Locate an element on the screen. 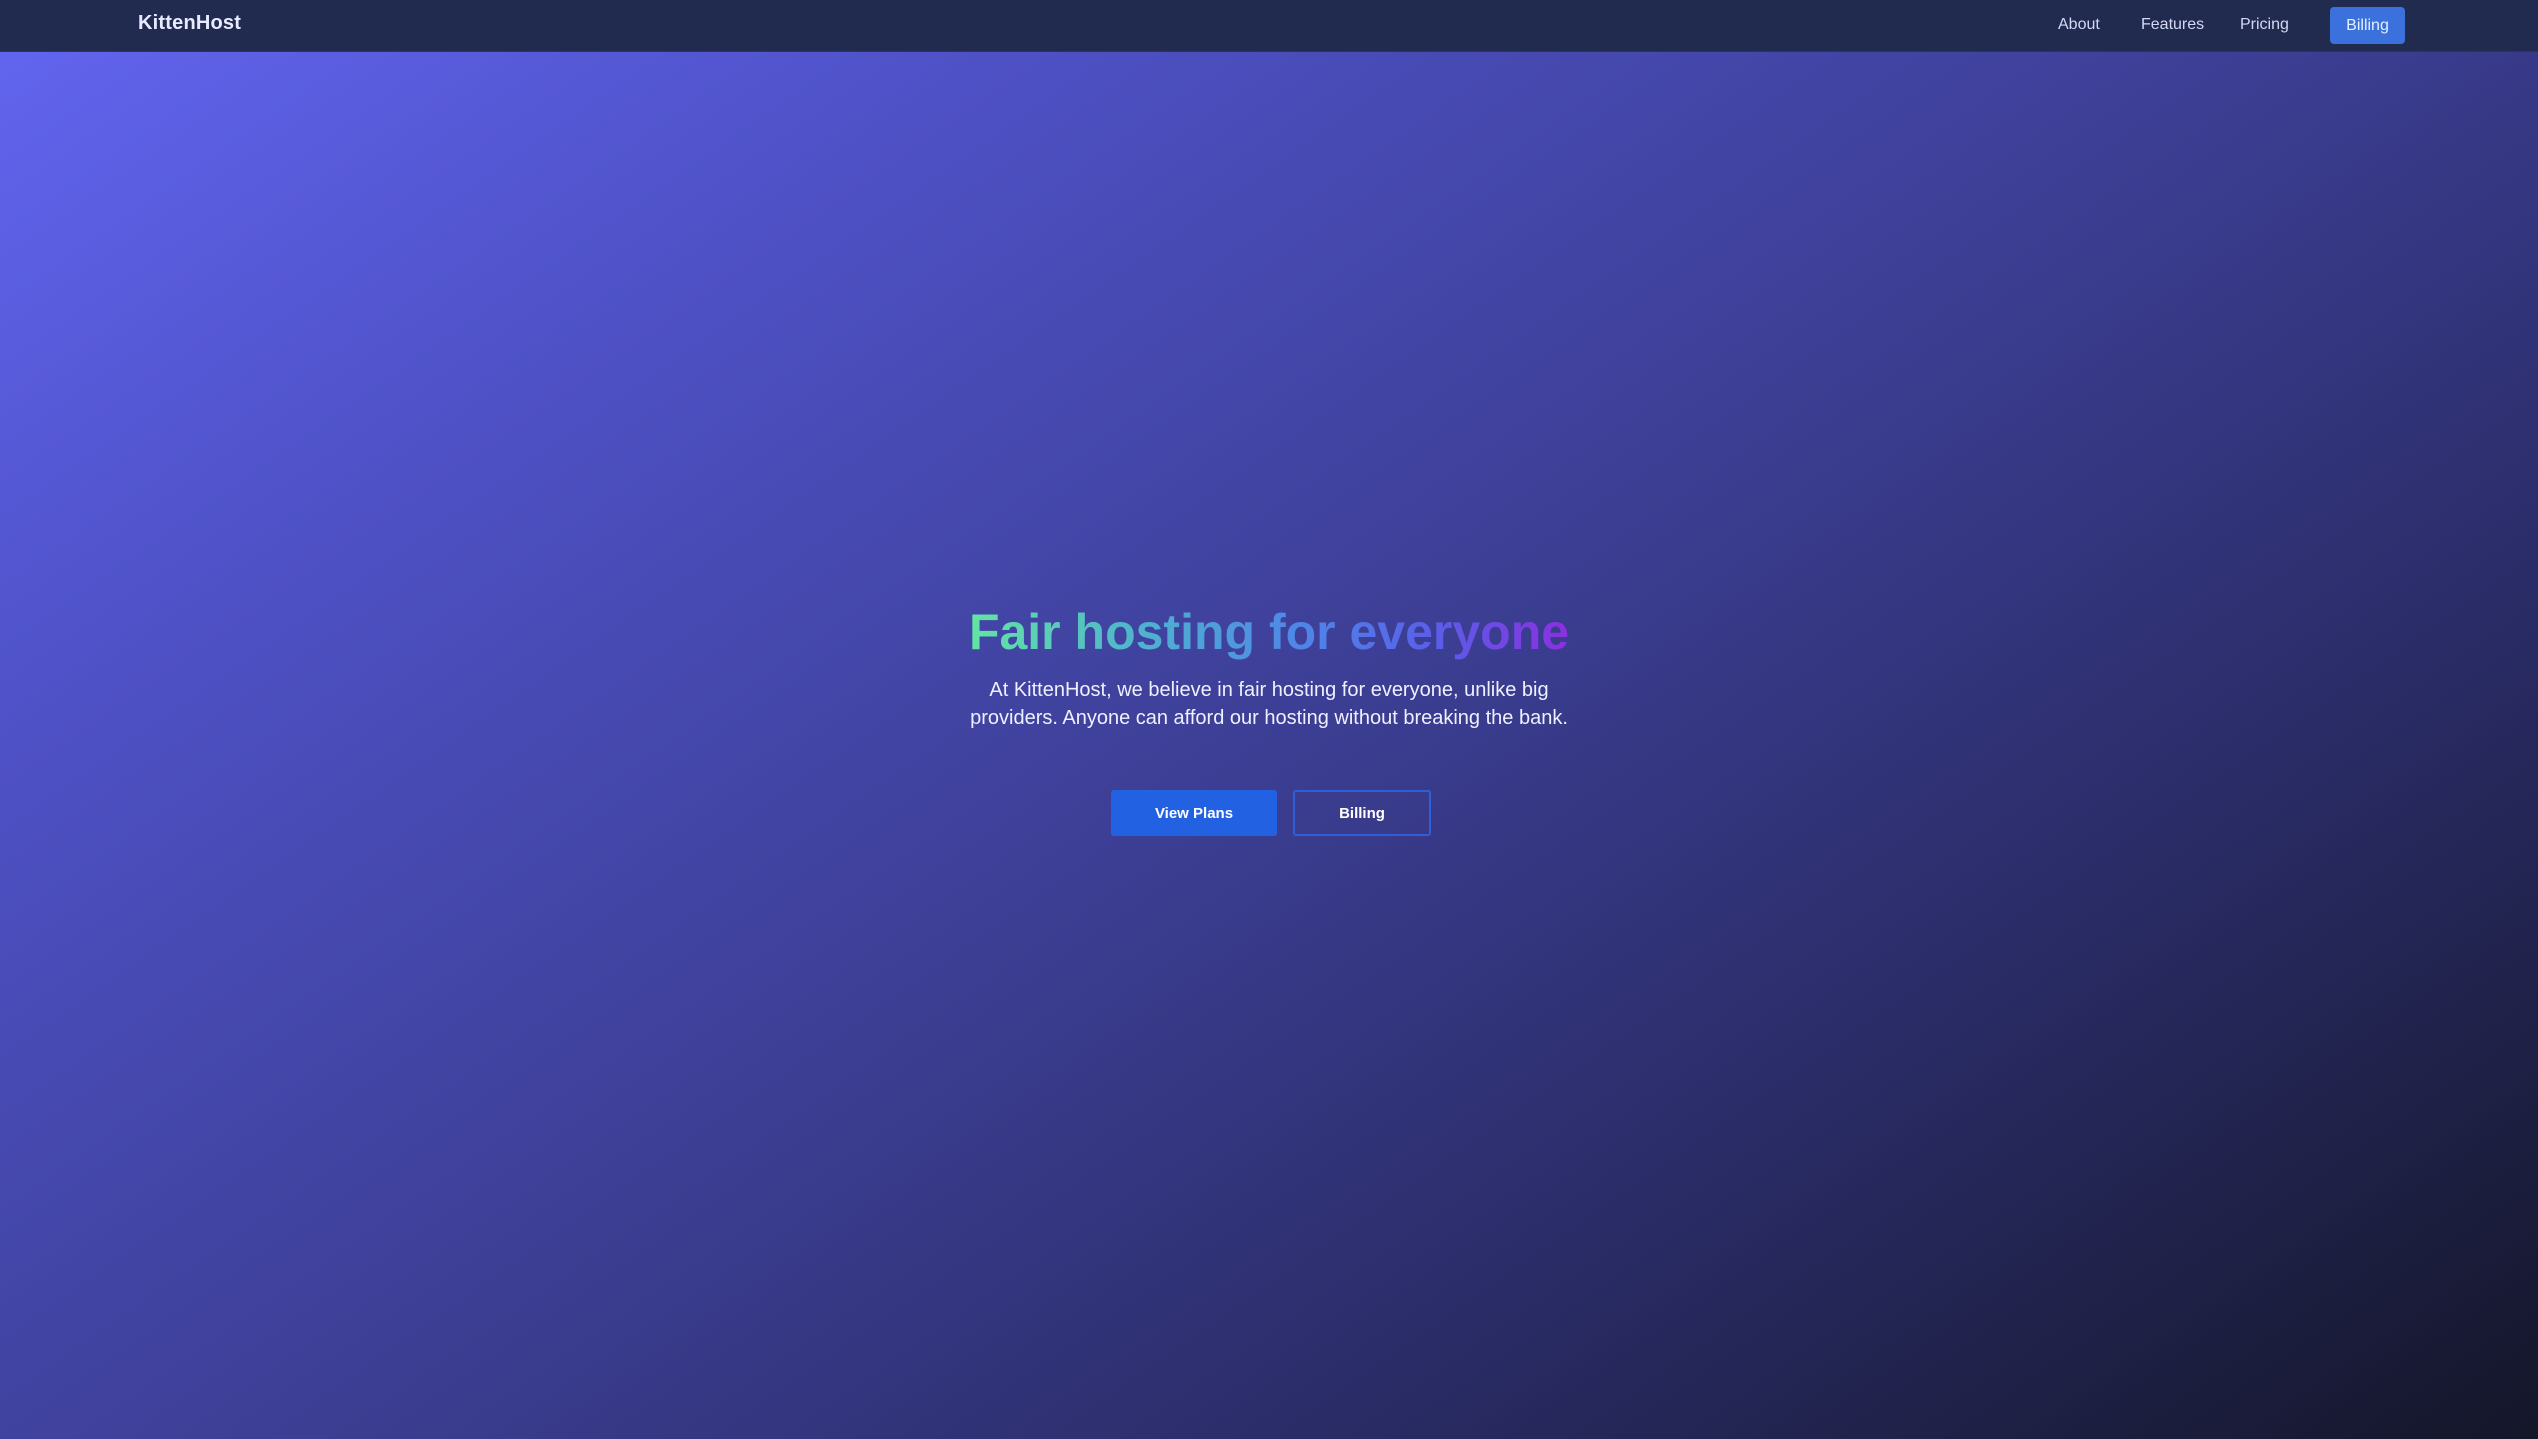 The width and height of the screenshot is (2538, 1439). nav-link-pricing: Pricing is located at coordinates (2264, 25).